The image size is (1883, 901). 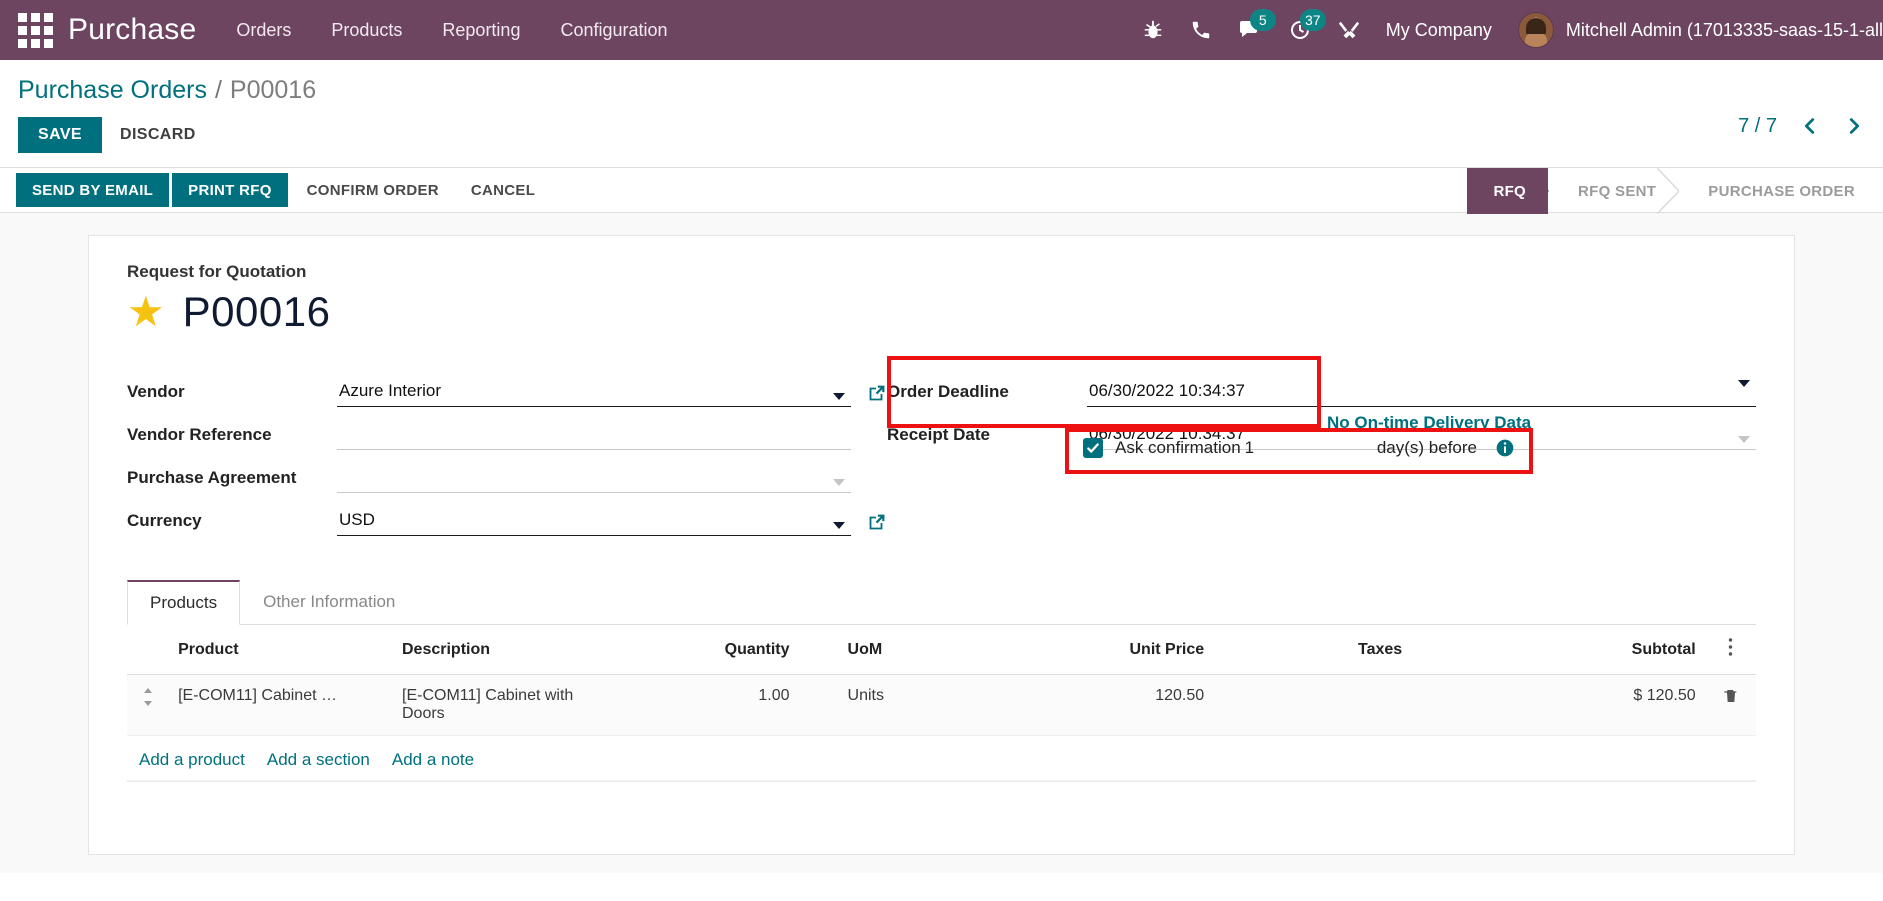 I want to click on currency-input, so click(x=594, y=521).